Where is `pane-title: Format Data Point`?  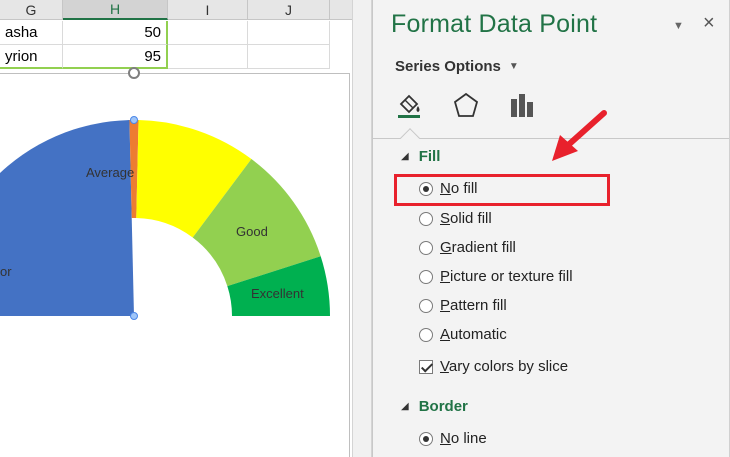 pane-title: Format Data Point is located at coordinates (494, 24).